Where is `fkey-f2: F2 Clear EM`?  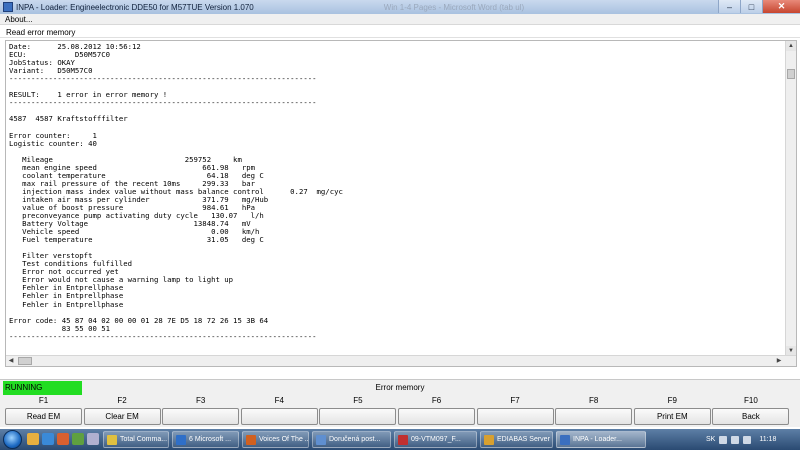
fkey-f2: F2 Clear EM is located at coordinates (122, 411).